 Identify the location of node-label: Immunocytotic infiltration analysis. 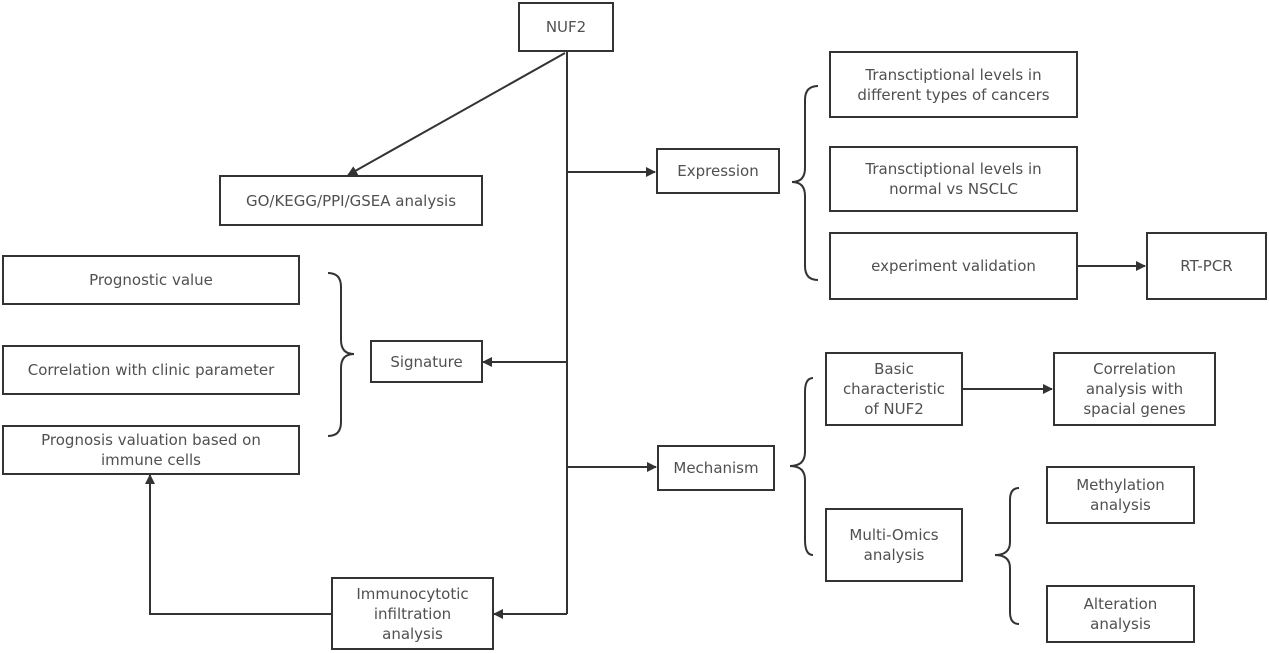
(412, 613).